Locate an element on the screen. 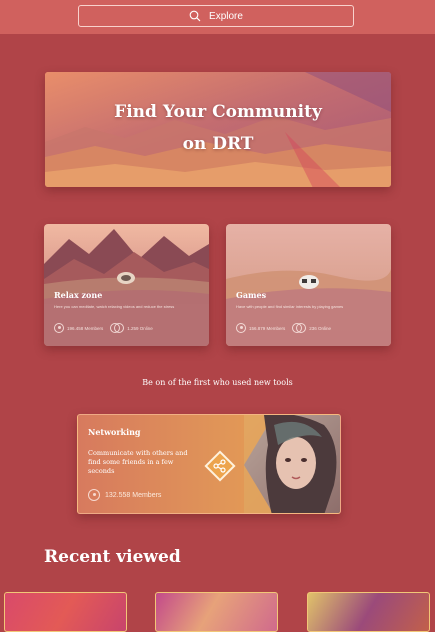  featured-members-count: 132.558 Members is located at coordinates (133, 495).